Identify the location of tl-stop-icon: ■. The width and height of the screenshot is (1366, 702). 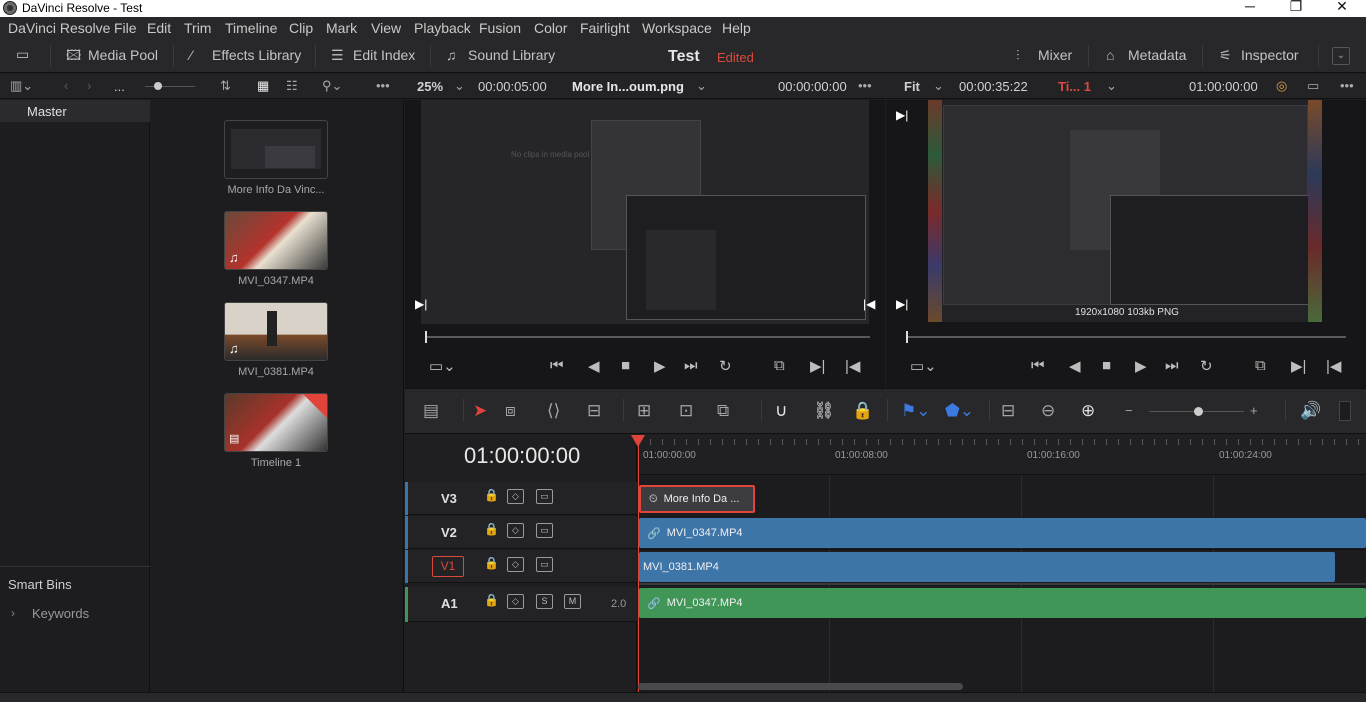
(1106, 365).